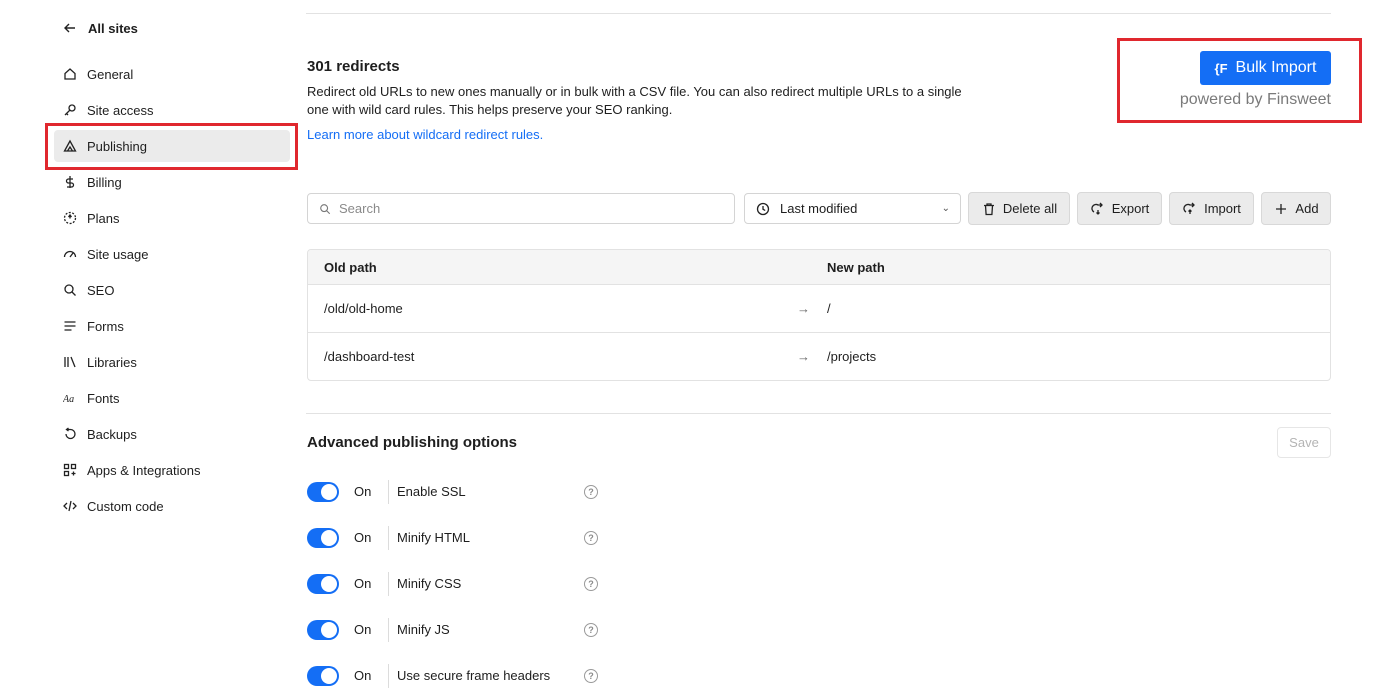 This screenshot has height=693, width=1391. I want to click on code-icon, so click(70, 506).